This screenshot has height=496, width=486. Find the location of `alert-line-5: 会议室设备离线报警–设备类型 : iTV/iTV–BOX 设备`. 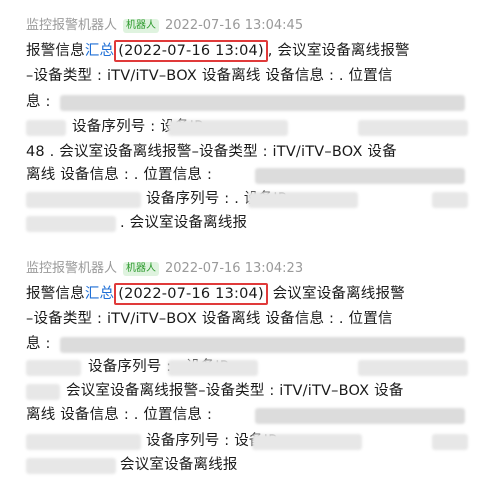

alert-line-5: 会议室设备离线报警–设备类型 : iTV/iTV–BOX 设备 is located at coordinates (235, 391).